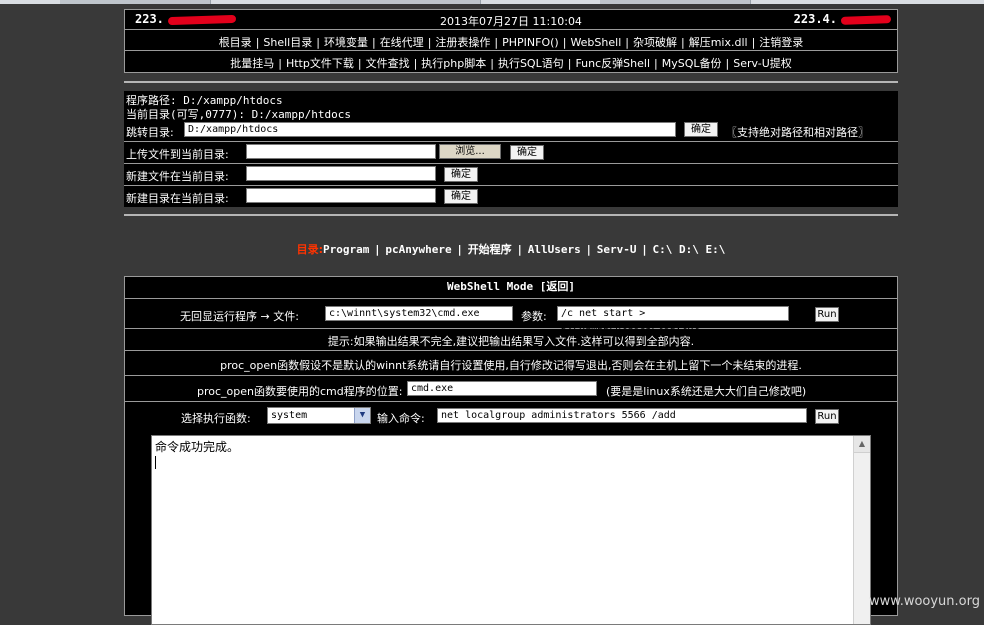 The image size is (984, 625). What do you see at coordinates (401, 418) in the screenshot?
I see `command-label: 输入命令:` at bounding box center [401, 418].